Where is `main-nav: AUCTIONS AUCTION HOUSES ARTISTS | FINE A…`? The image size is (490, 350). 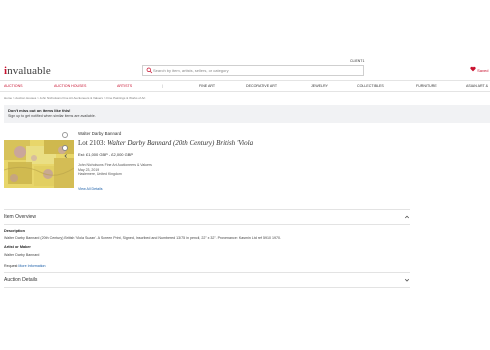 main-nav: AUCTIONS AUCTION HOUSES ARTISTS | FINE A… is located at coordinates (245, 86).